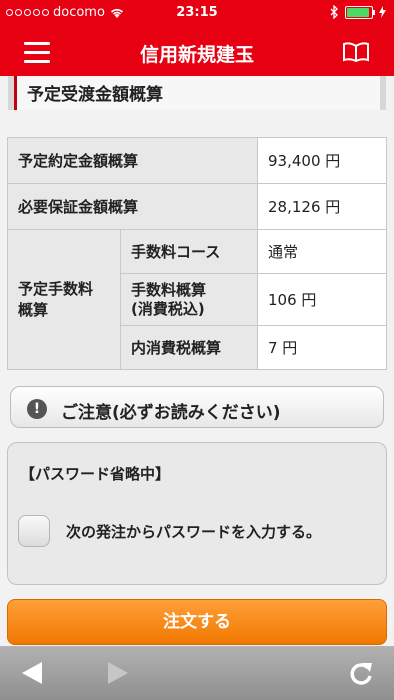 This screenshot has width=394, height=700. Describe the element at coordinates (189, 299) in the screenshot. I see `fee-estimate-label: 手数料概算 (消費税込)` at that location.